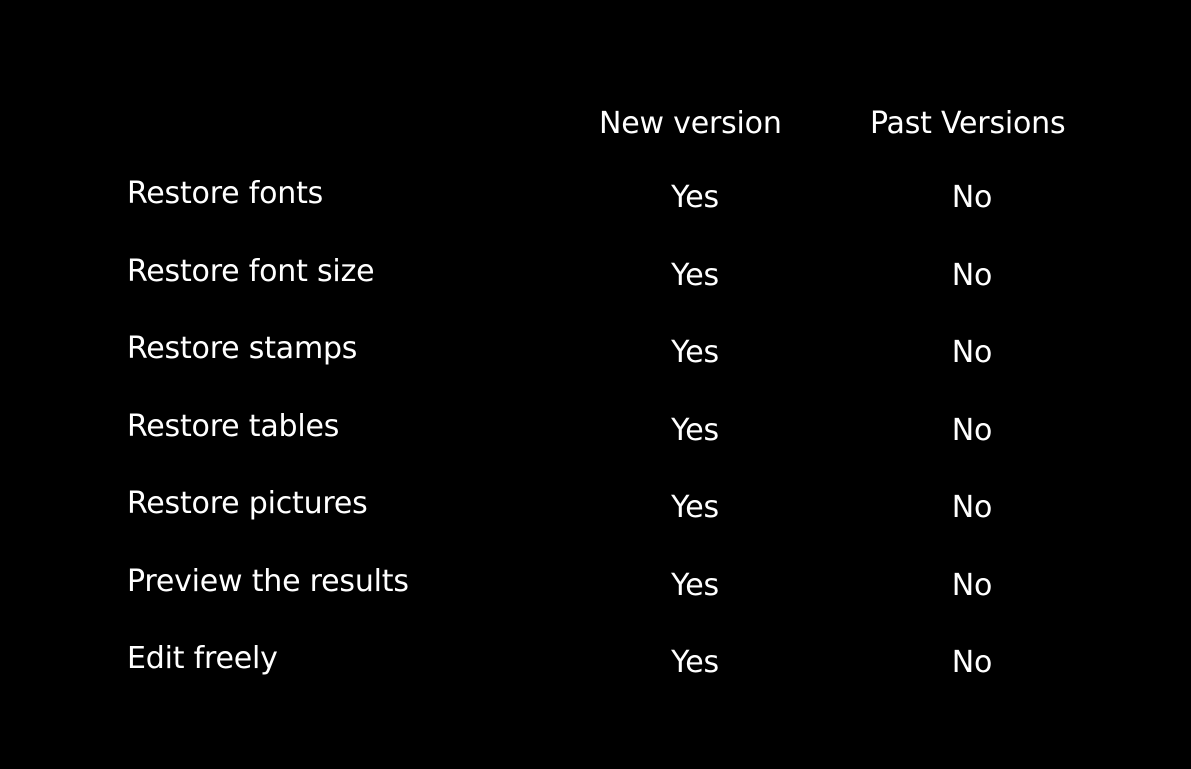 Image resolution: width=1191 pixels, height=769 pixels. I want to click on feature-label: Restore fonts, so click(225, 193).